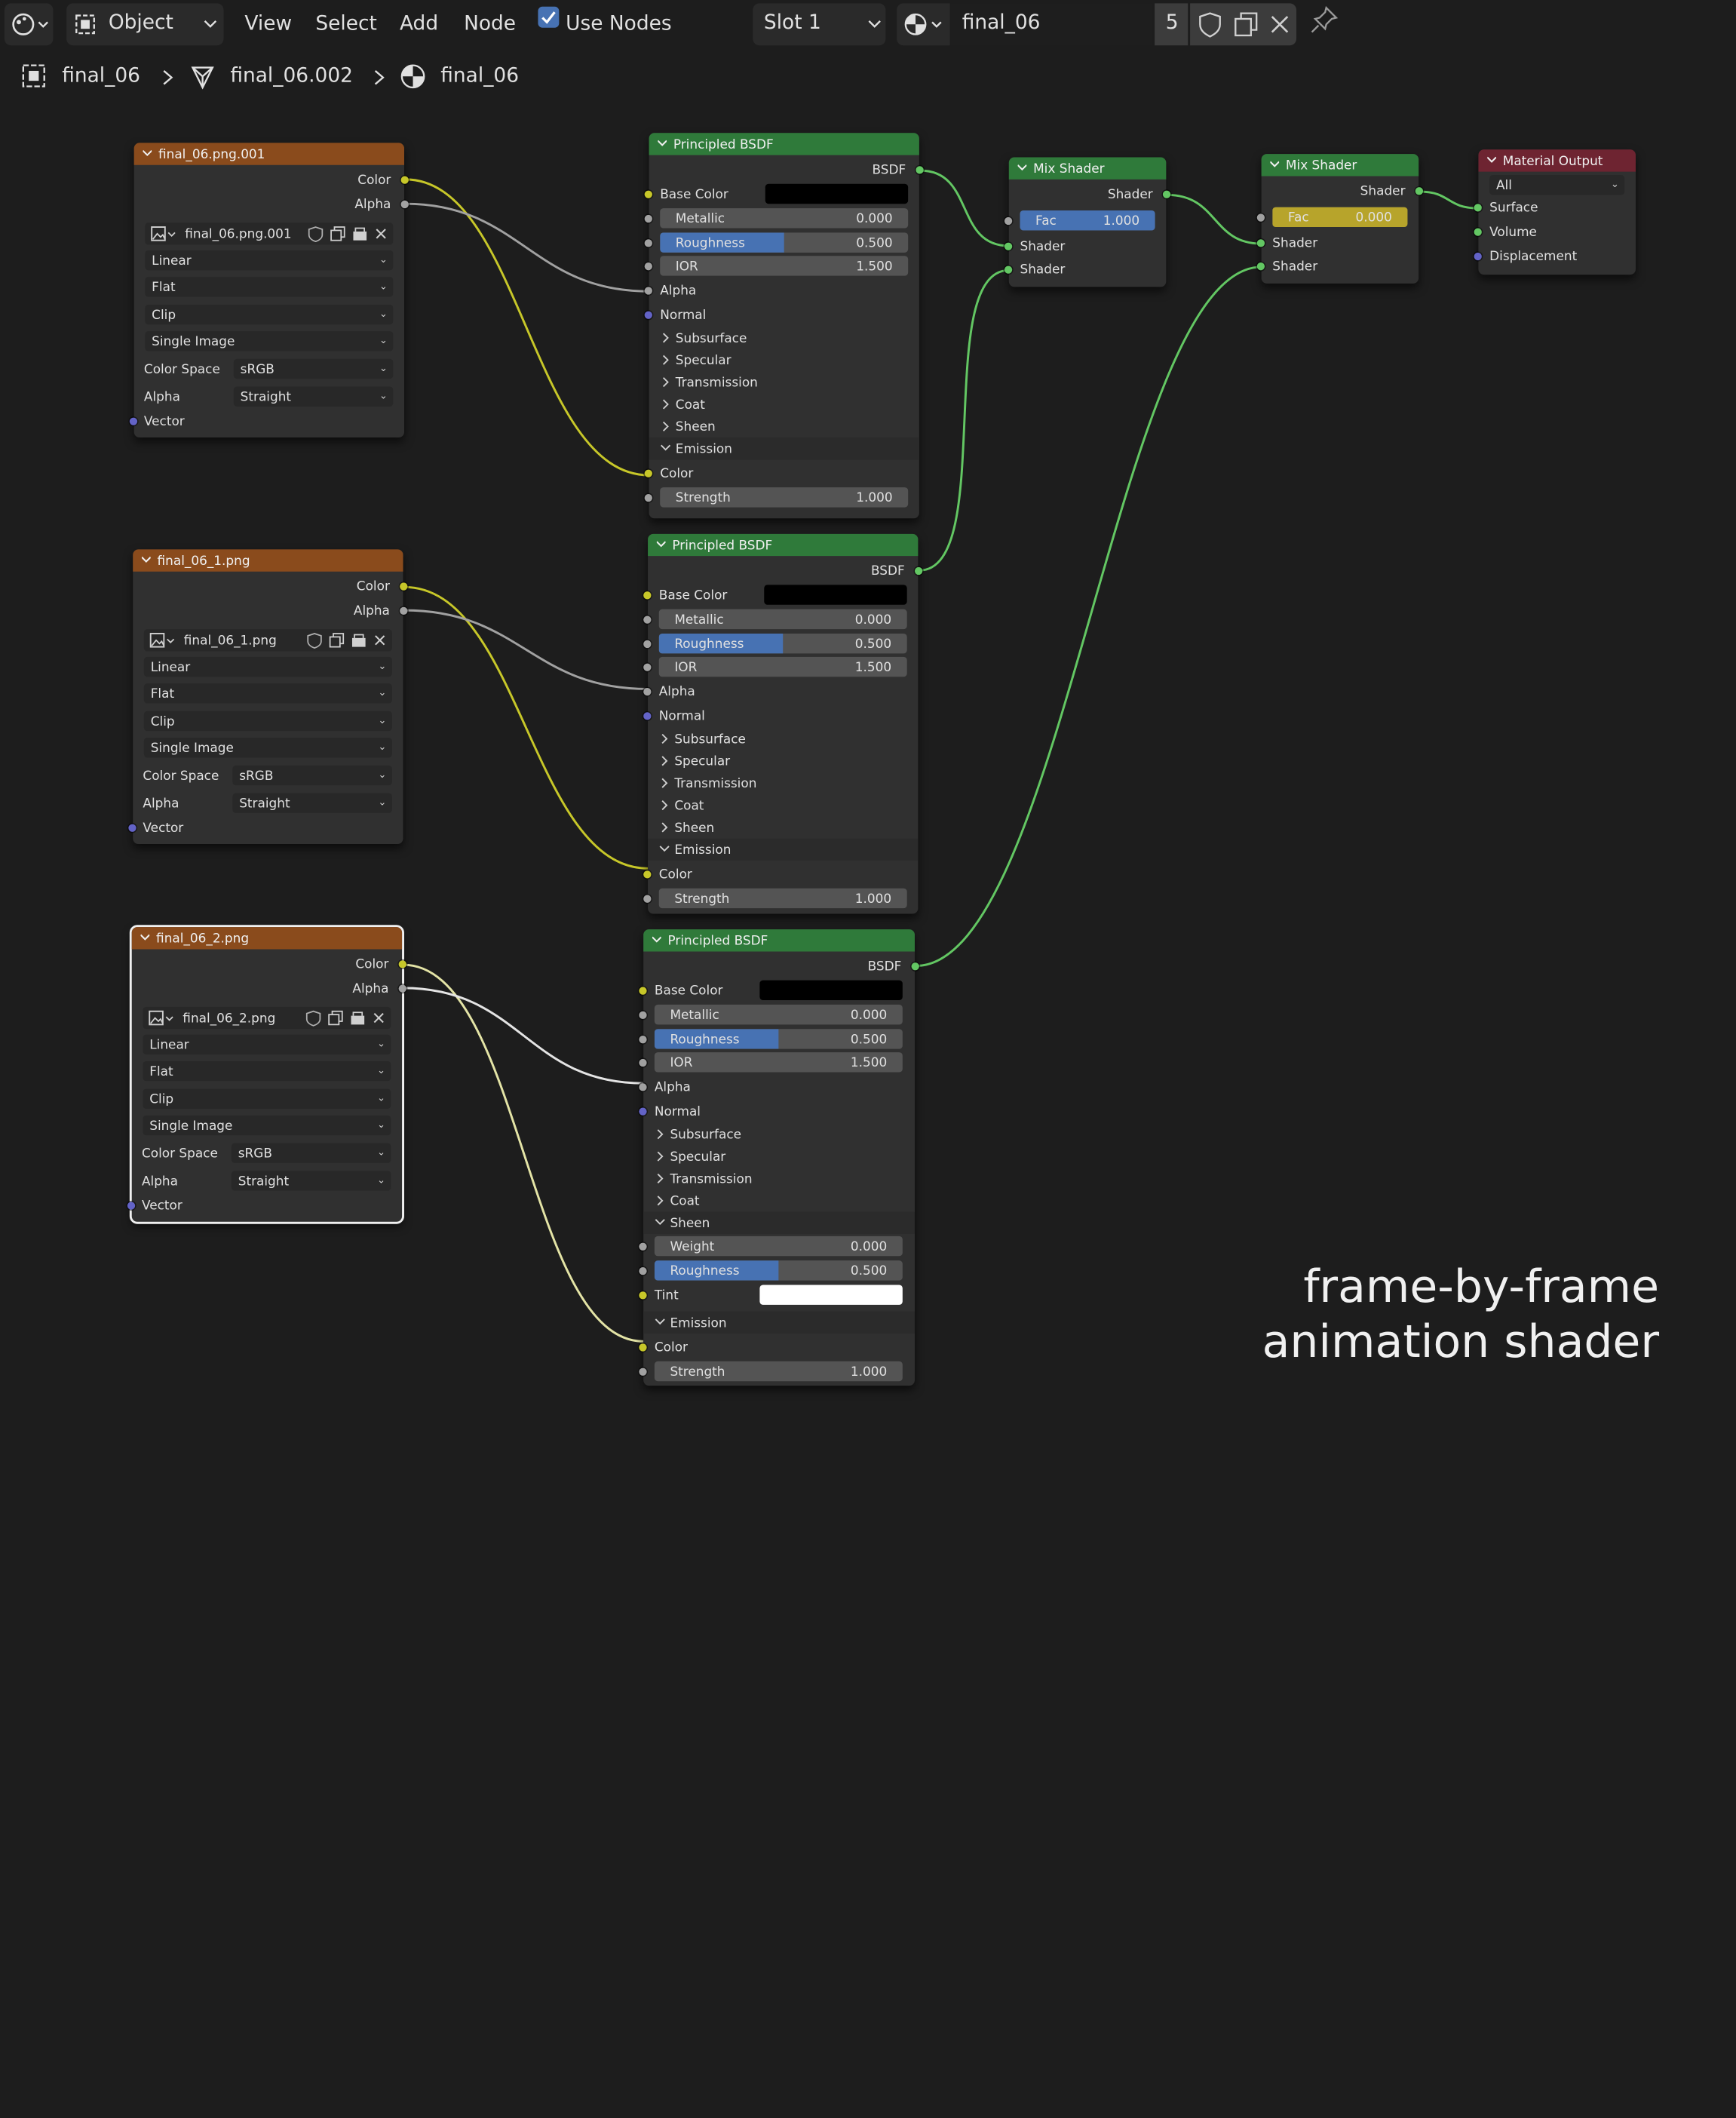  What do you see at coordinates (1478, 256) in the screenshot?
I see `displacement-input-socket` at bounding box center [1478, 256].